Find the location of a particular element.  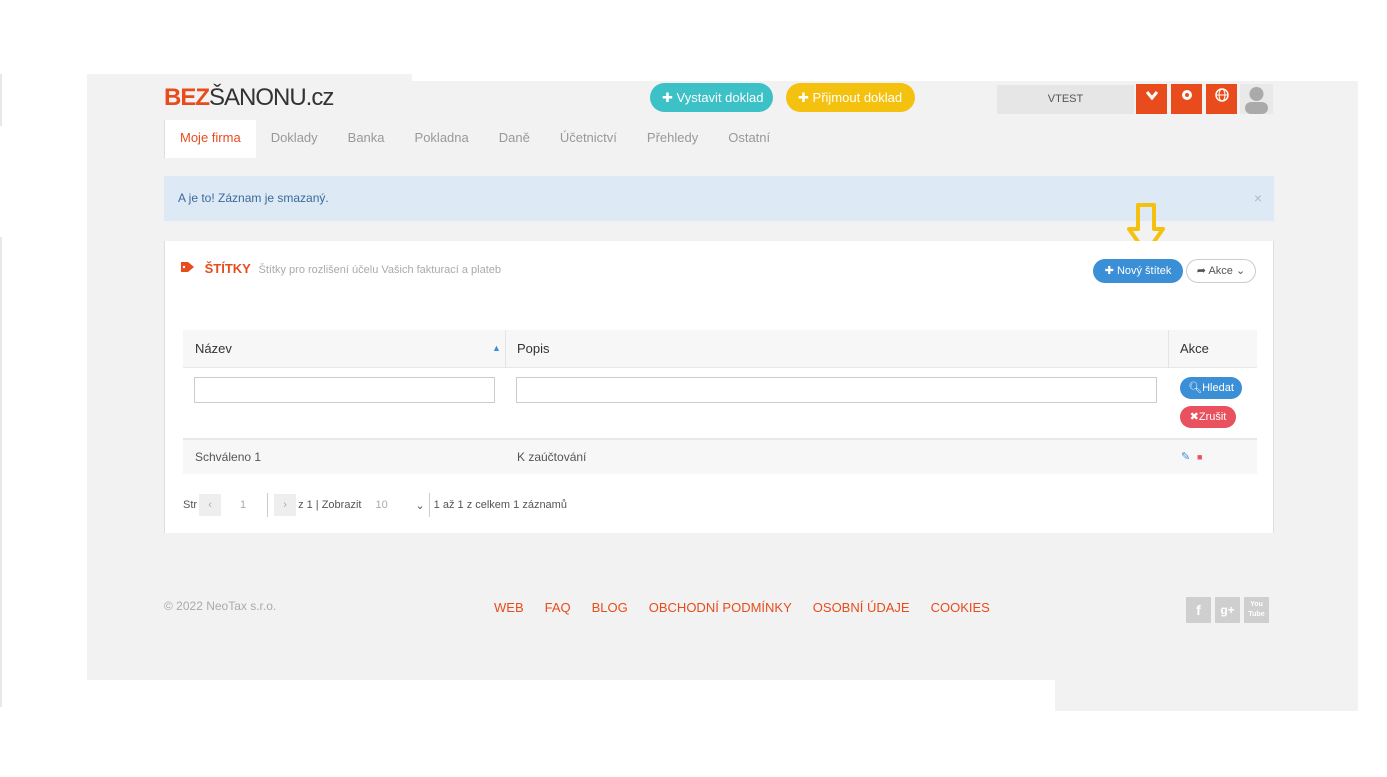

current-page: 1 is located at coordinates (243, 505).